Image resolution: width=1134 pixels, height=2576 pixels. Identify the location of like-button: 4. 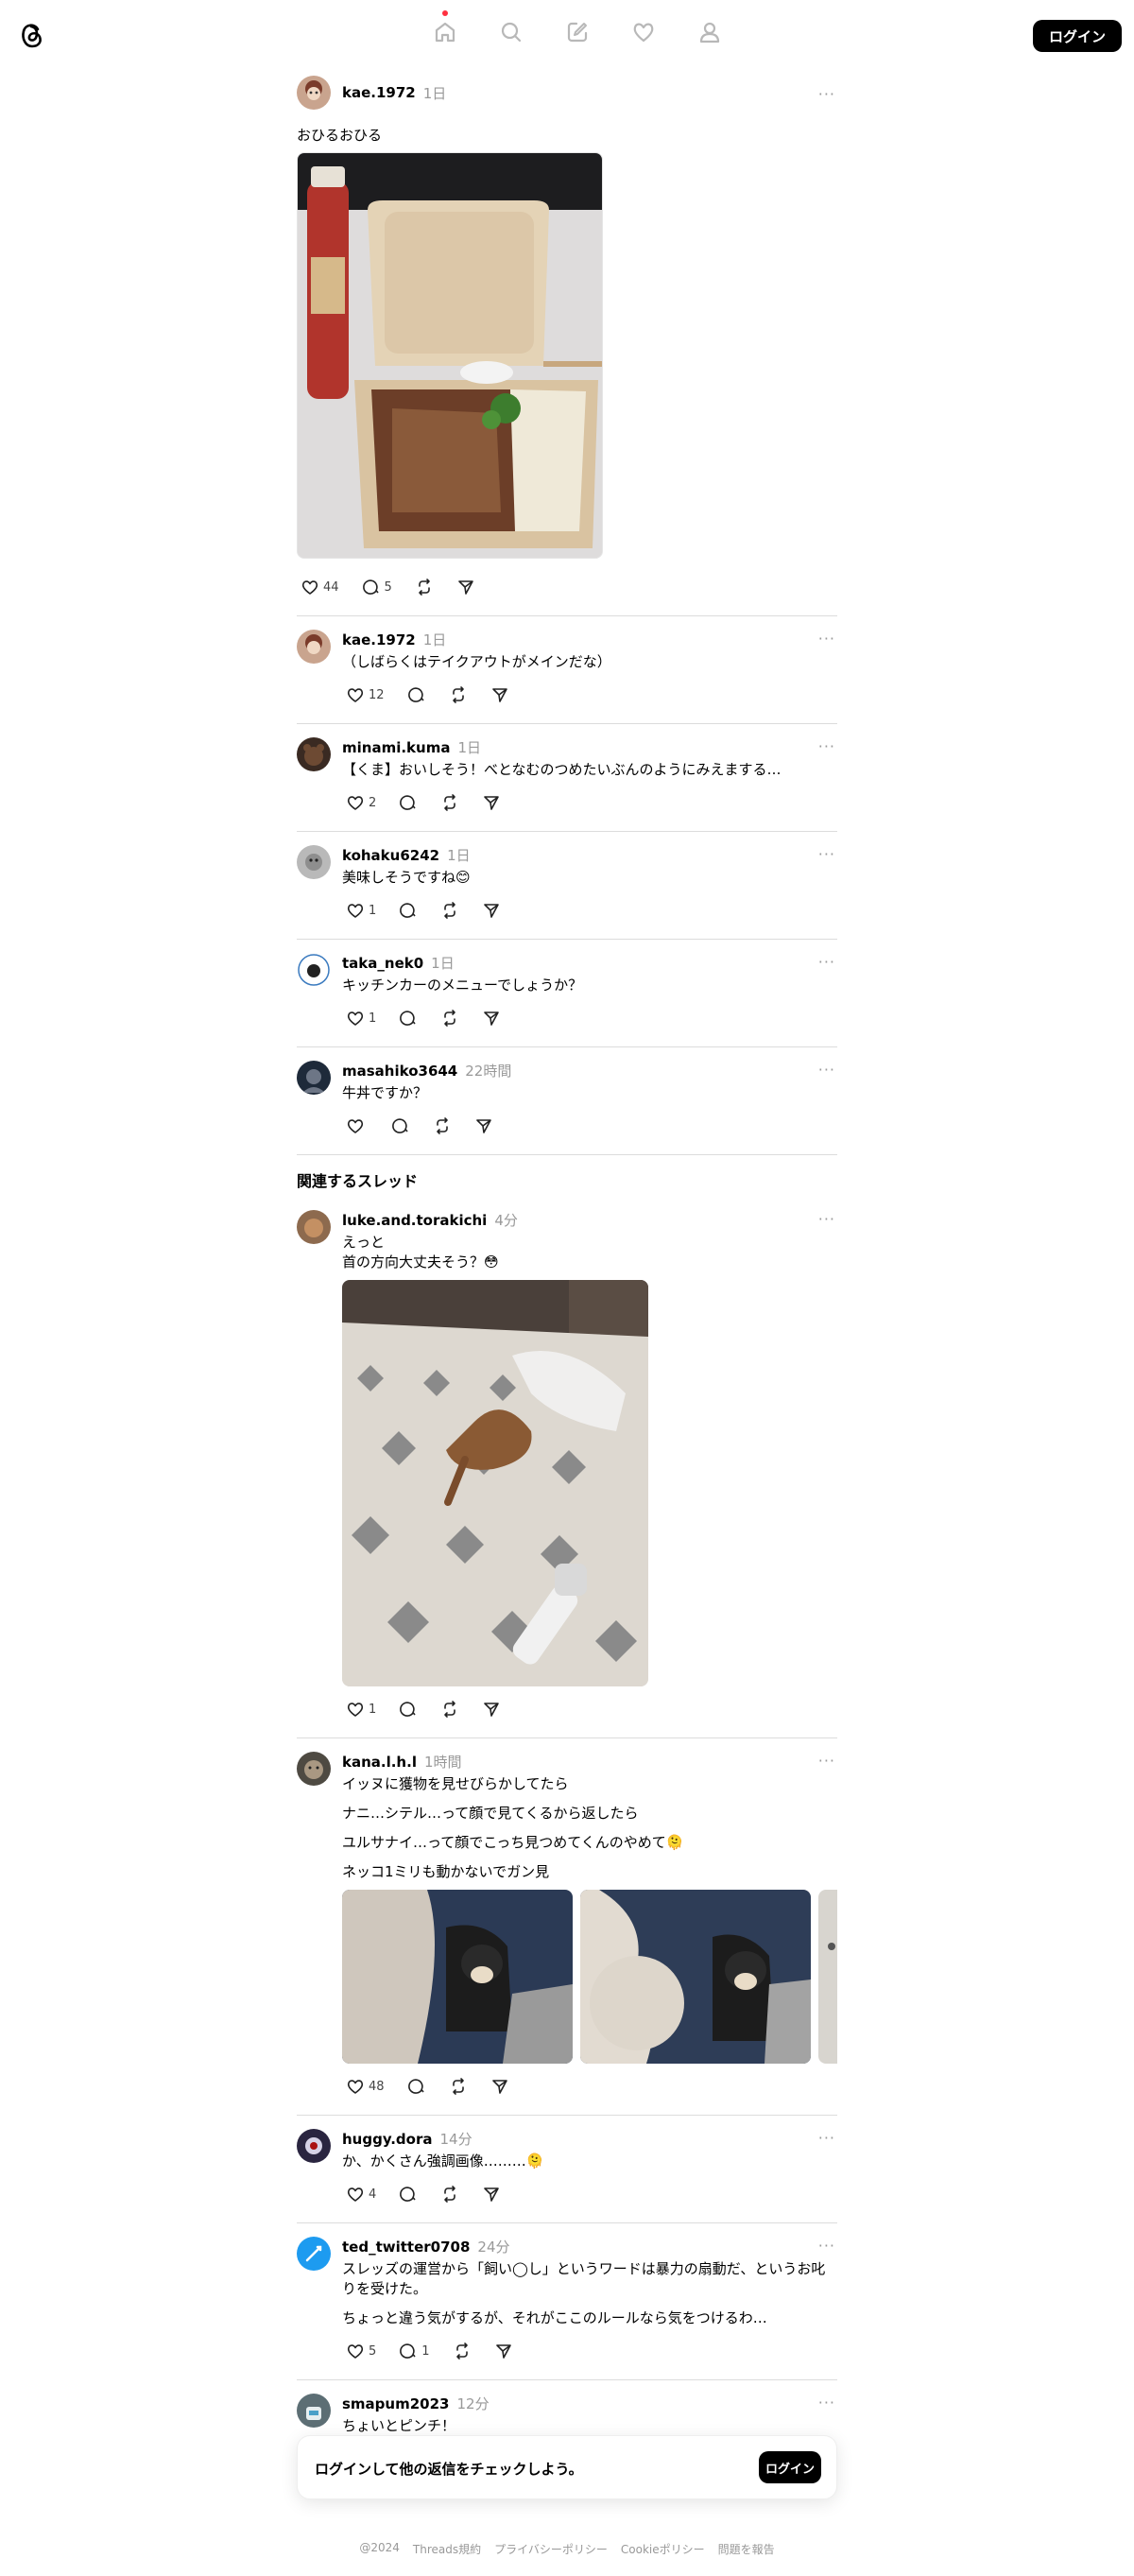
(359, 2194).